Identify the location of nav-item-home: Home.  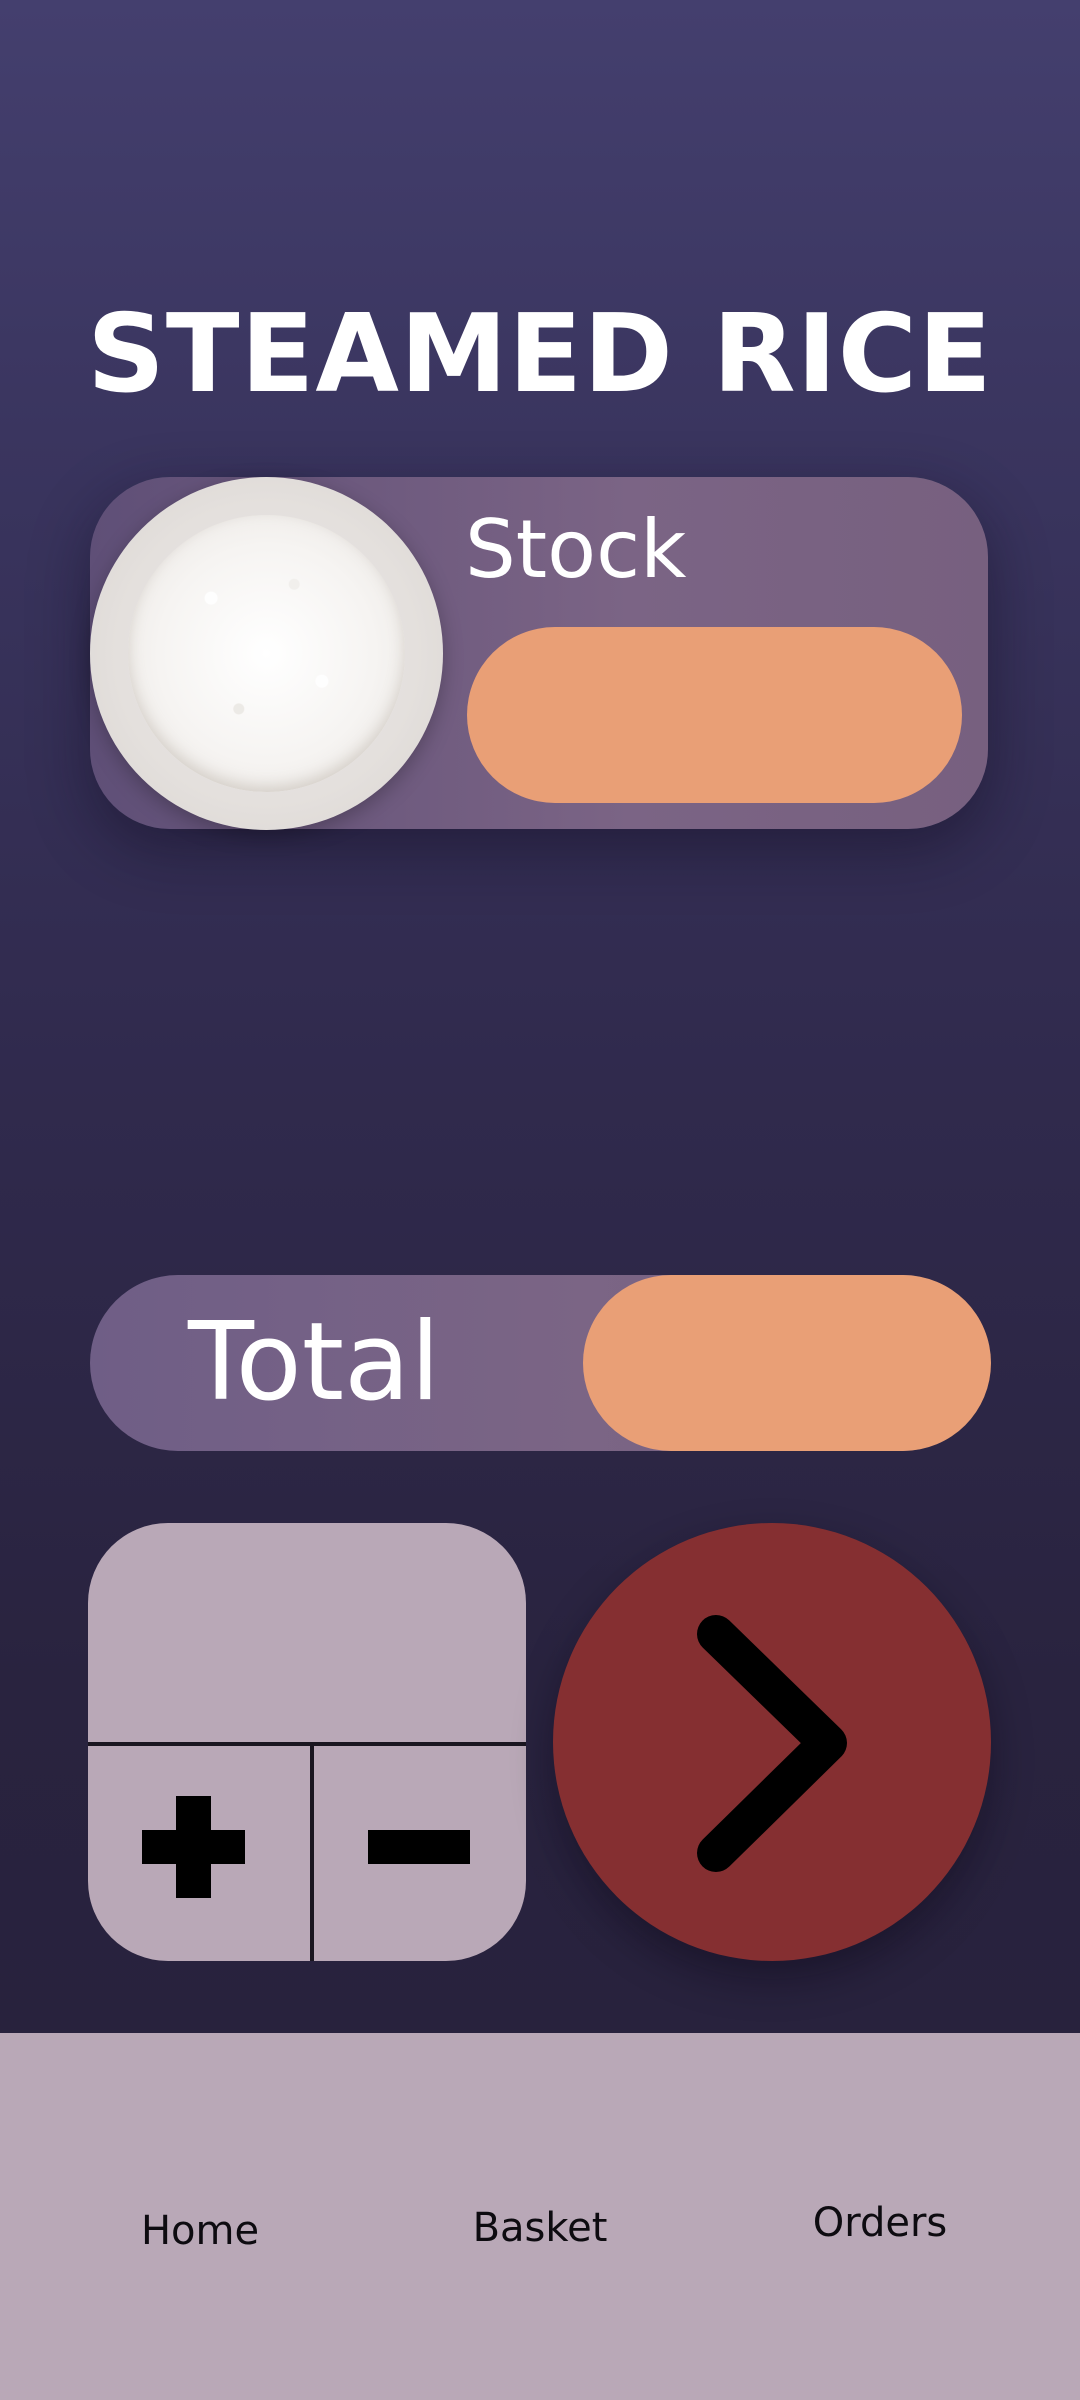
(200, 2231).